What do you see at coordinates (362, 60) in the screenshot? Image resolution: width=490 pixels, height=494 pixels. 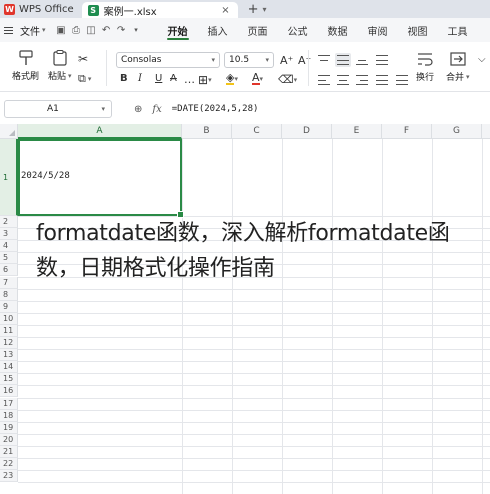 I see `align-bottom-icon` at bounding box center [362, 60].